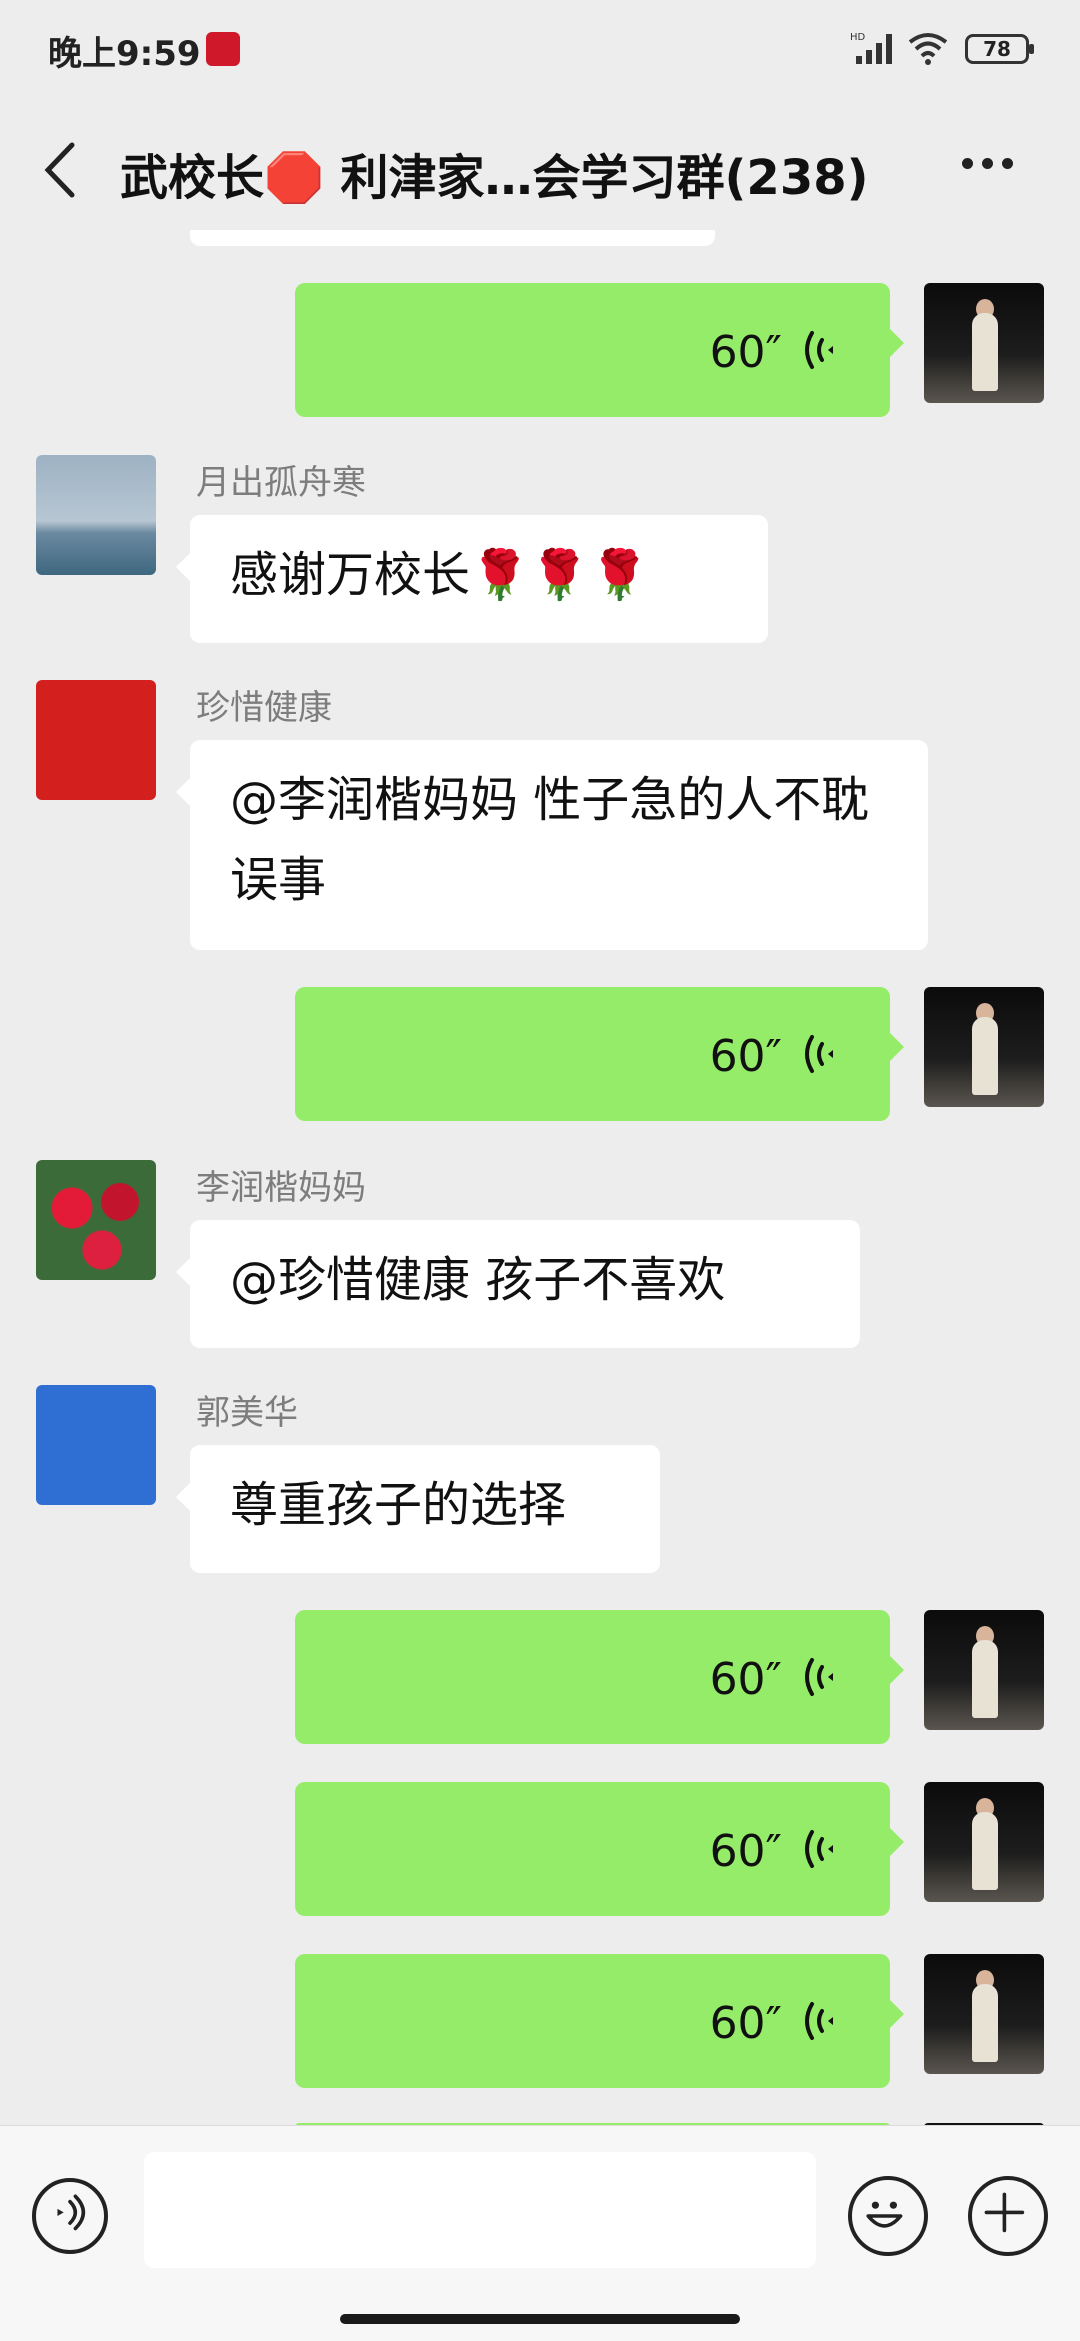 The width and height of the screenshot is (1080, 2341). What do you see at coordinates (70, 2216) in the screenshot?
I see `voice-input-icon` at bounding box center [70, 2216].